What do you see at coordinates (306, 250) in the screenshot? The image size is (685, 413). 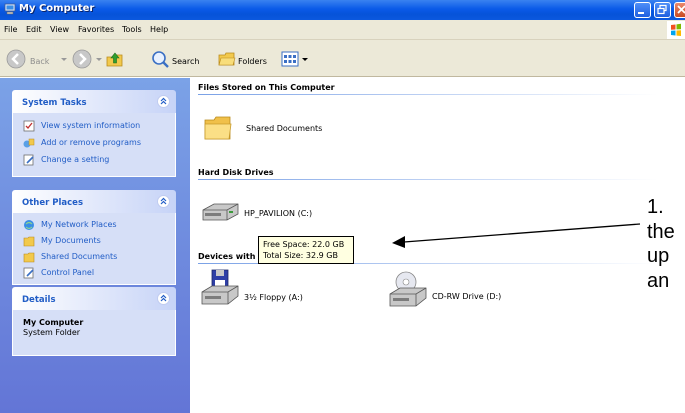 I see `drive-tooltip: Free Space: 22.0 GB Total Size: 32.9 GB` at bounding box center [306, 250].